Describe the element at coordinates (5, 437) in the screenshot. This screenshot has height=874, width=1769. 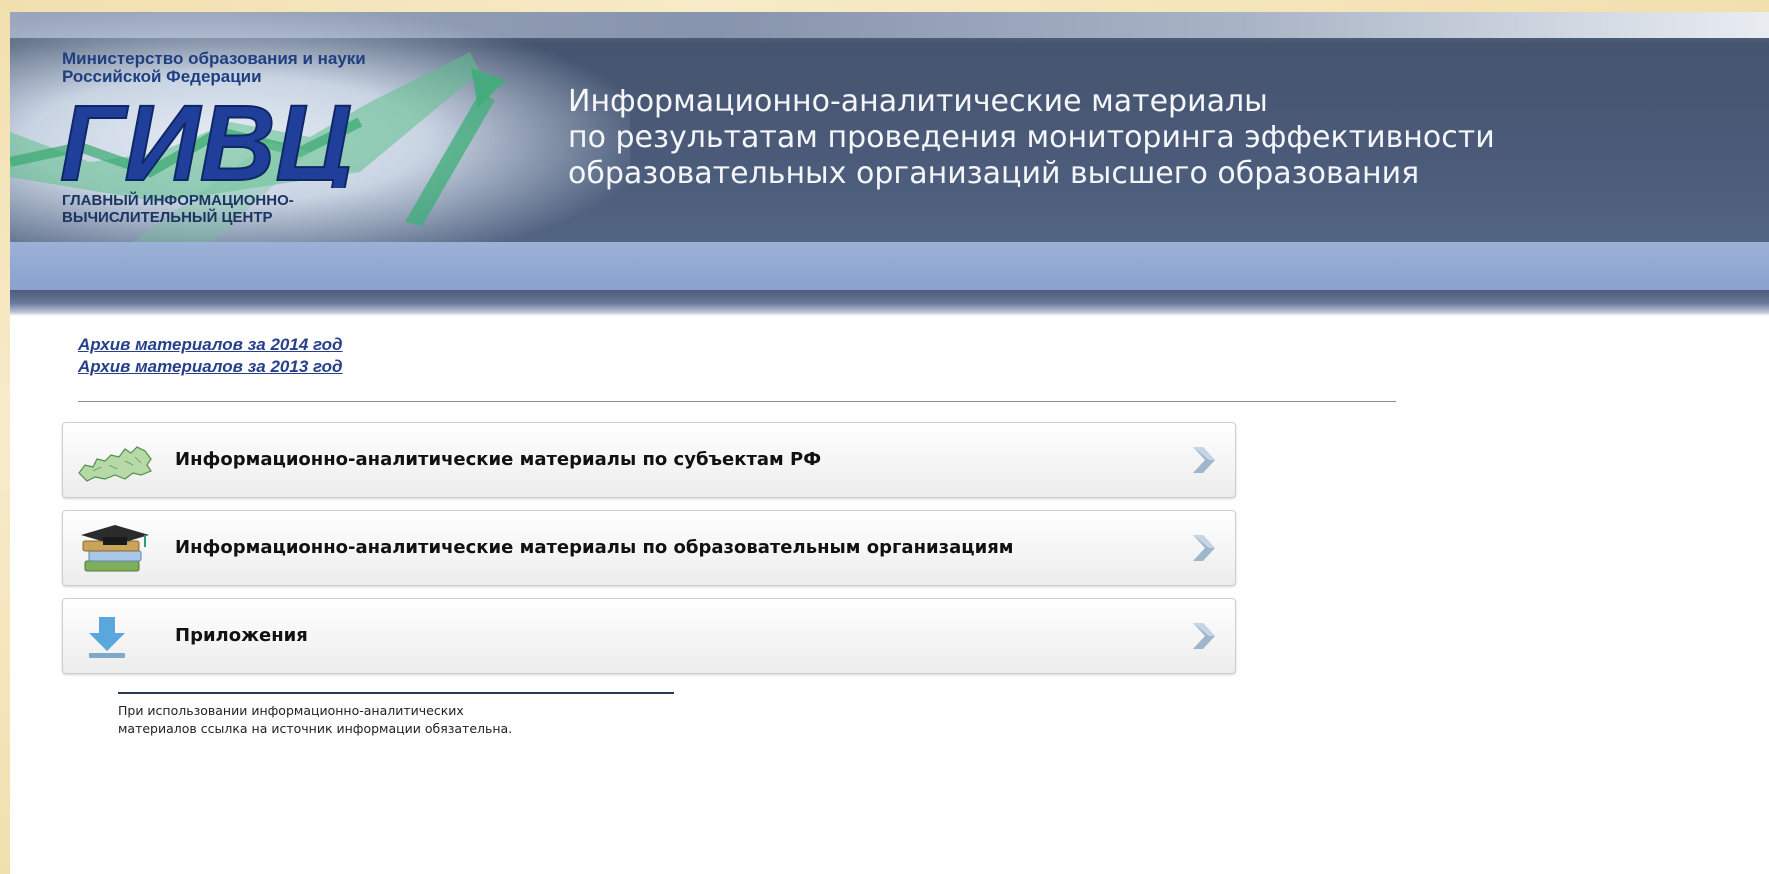
I see `decorative-frame-left` at that location.